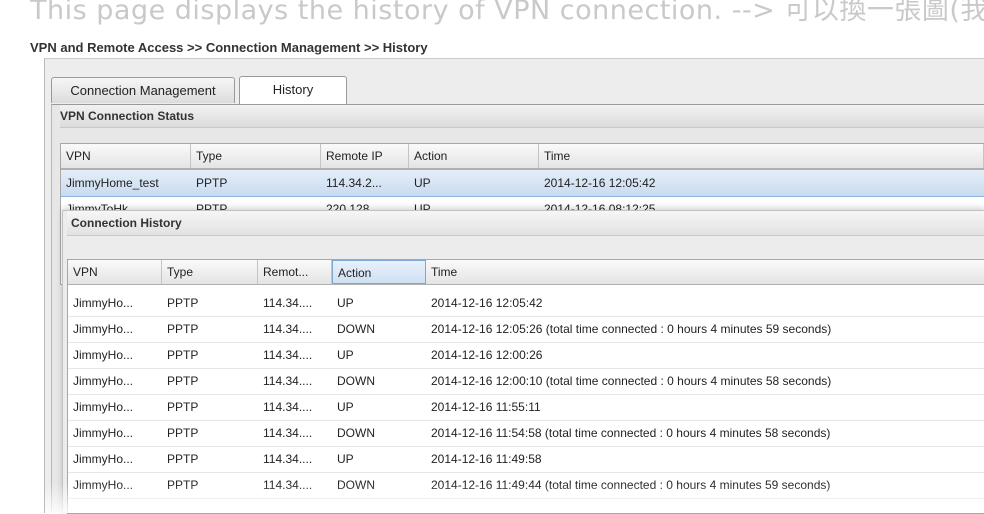 The image size is (984, 514). What do you see at coordinates (212, 183) in the screenshot?
I see `status-cell-type: PPTP` at bounding box center [212, 183].